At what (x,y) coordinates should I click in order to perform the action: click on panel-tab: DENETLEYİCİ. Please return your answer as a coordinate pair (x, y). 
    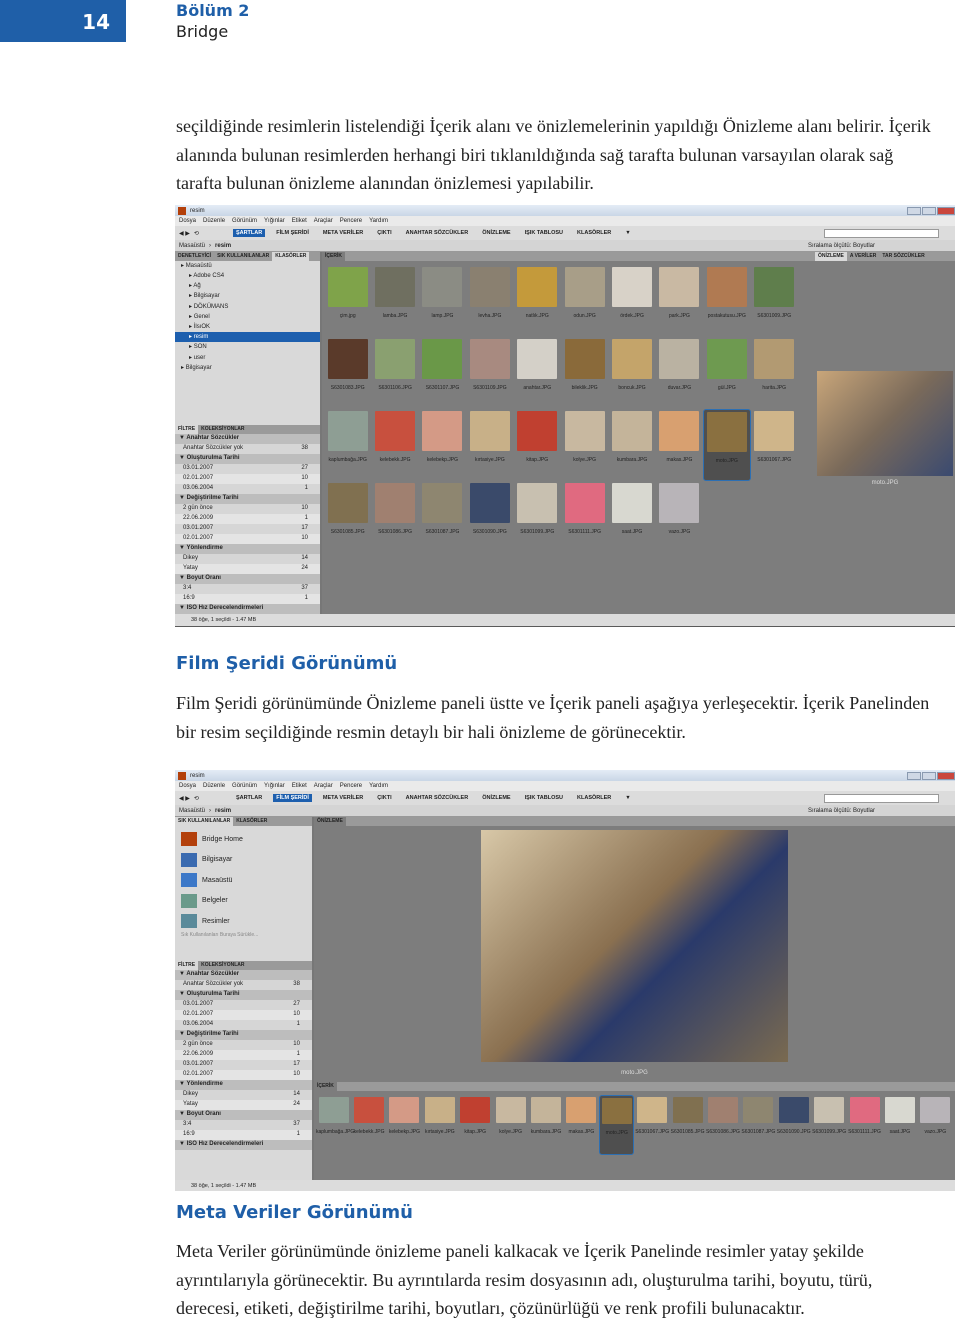
    Looking at the image, I should click on (194, 256).